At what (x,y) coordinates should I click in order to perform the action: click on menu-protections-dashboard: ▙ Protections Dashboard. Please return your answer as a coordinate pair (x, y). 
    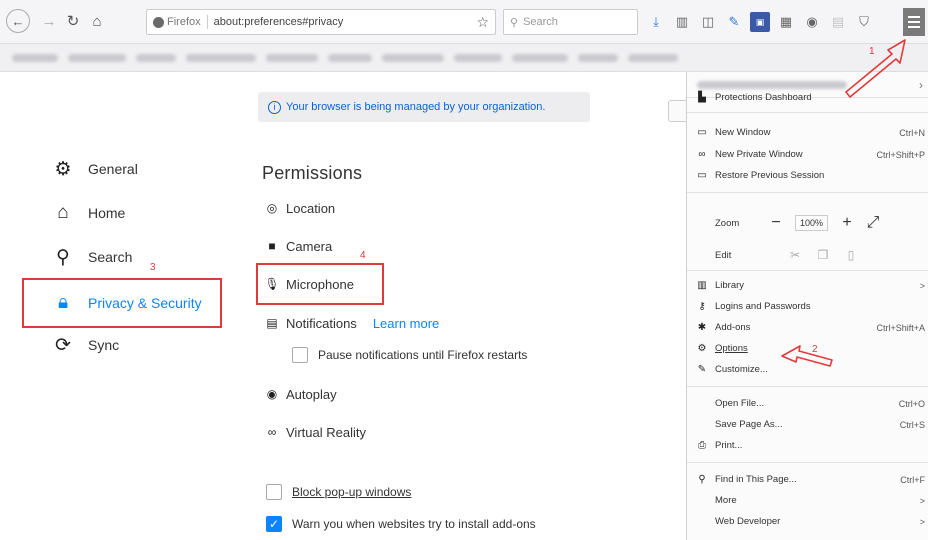
    Looking at the image, I should click on (810, 97).